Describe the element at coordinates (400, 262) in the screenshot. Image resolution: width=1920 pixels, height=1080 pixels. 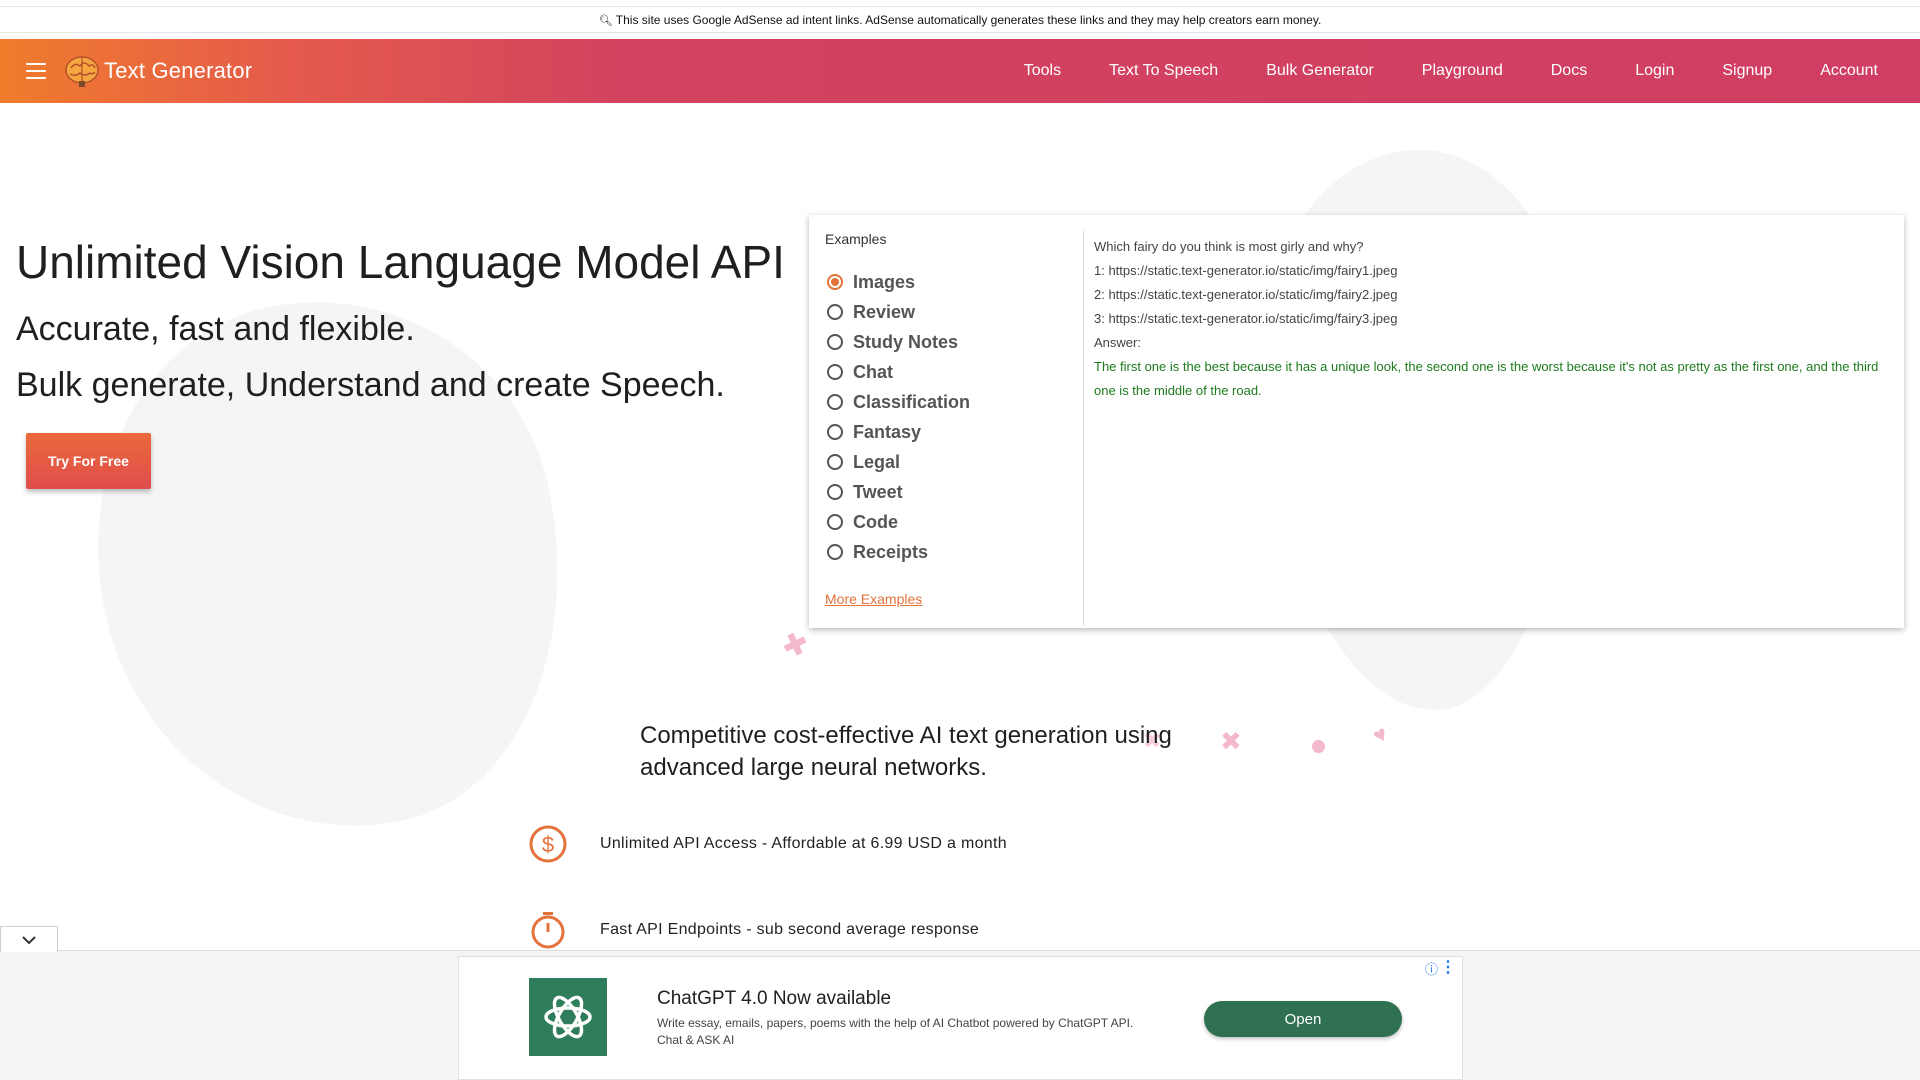
I see `hero-title: Unlimited Vision Language Model API` at that location.